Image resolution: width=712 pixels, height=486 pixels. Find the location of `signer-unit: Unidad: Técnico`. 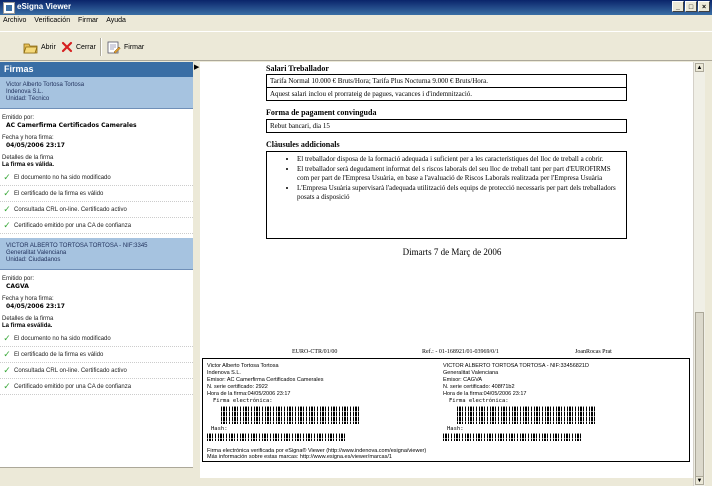

signer-unit: Unidad: Técnico is located at coordinates (28, 99).